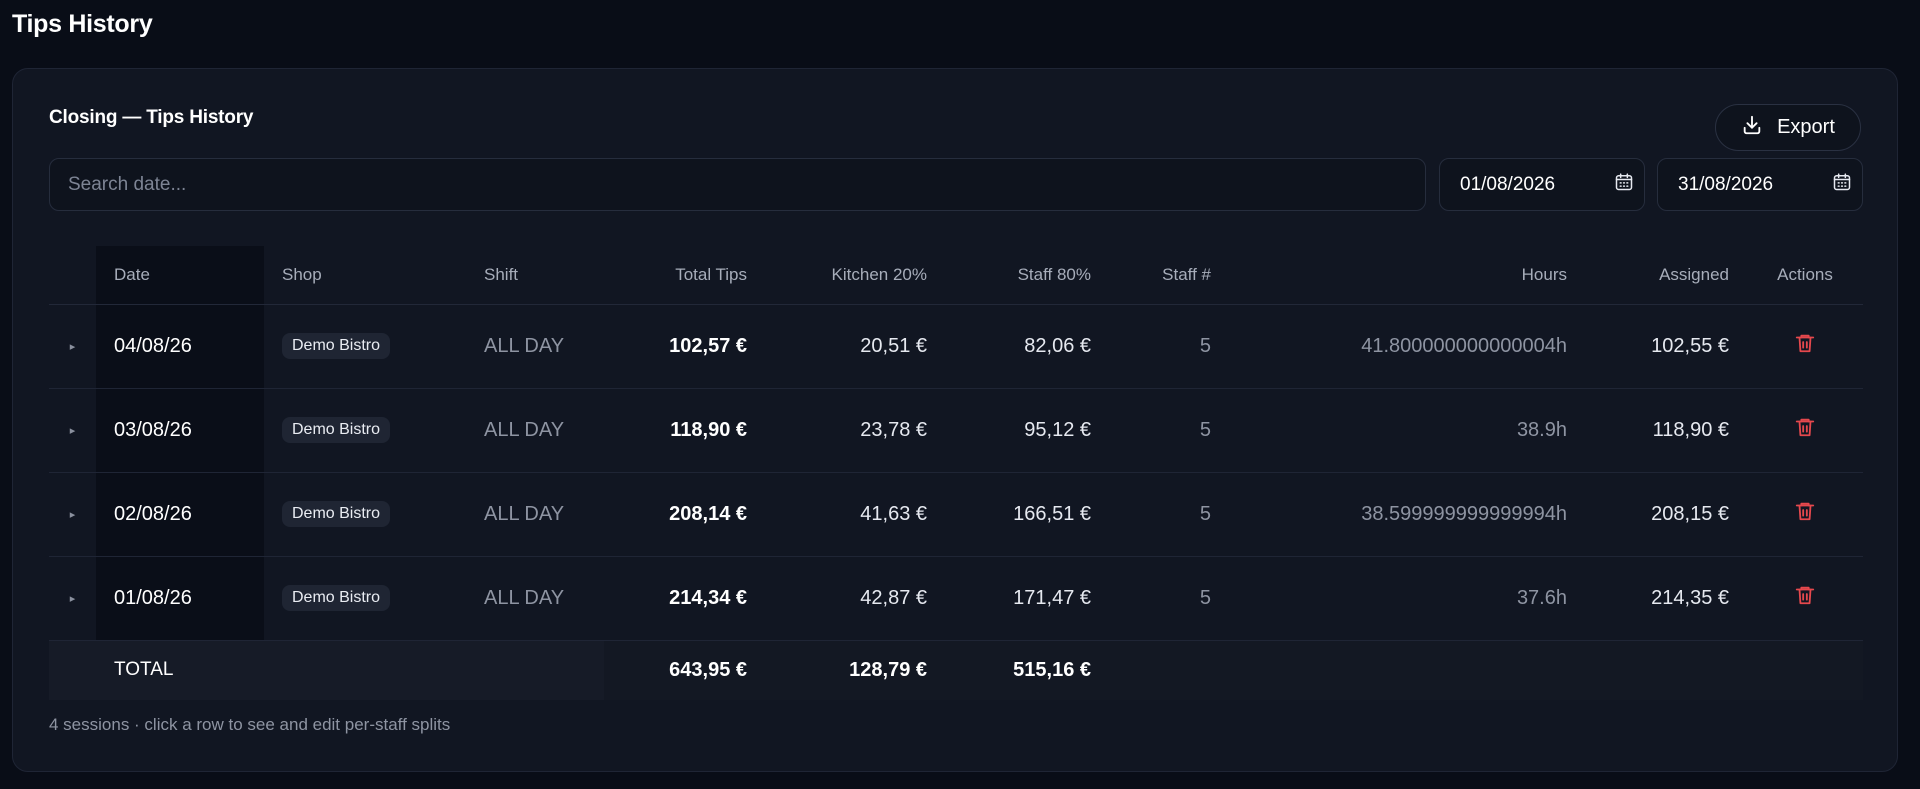 This screenshot has width=1920, height=789. Describe the element at coordinates (855, 430) in the screenshot. I see `row-kitchen: 23,78 €` at that location.